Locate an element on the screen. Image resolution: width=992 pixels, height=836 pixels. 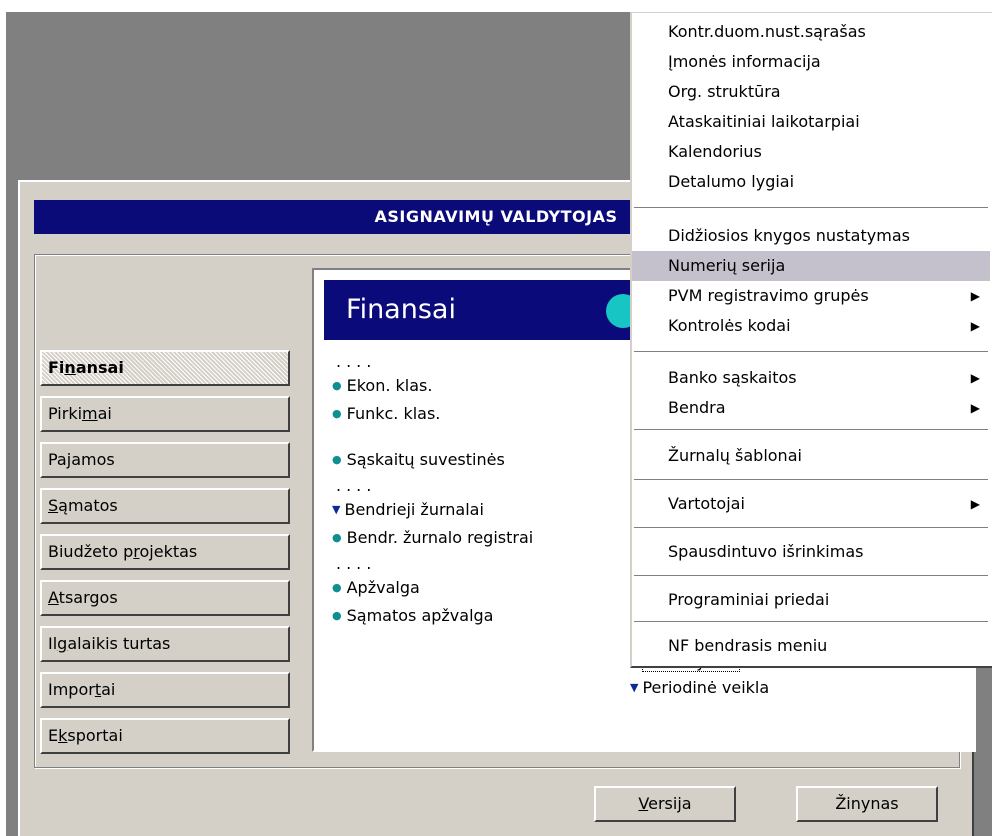
link-bendr-zurnalo-registrai: ● Bendr. žurnalo registrai is located at coordinates (432, 537).